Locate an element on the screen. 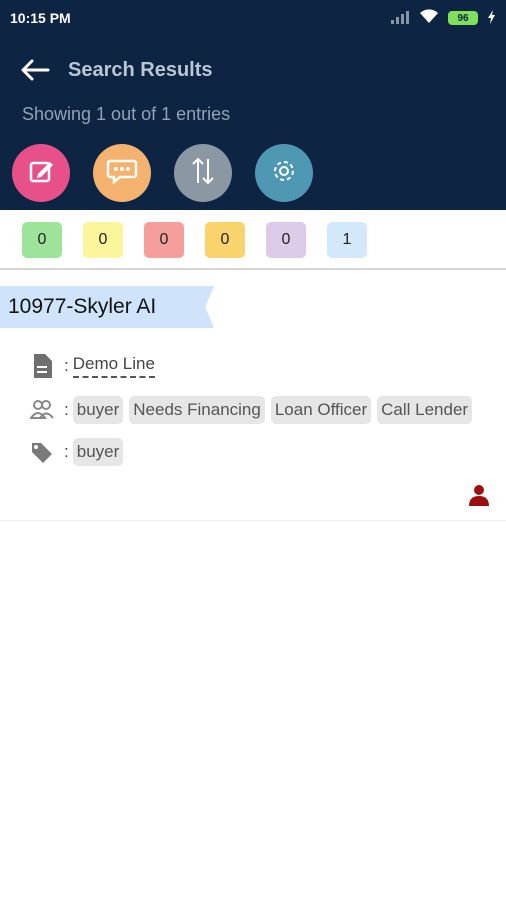 The width and height of the screenshot is (506, 900). status-counts: 0 0 0 0 0 1 is located at coordinates (253, 240).